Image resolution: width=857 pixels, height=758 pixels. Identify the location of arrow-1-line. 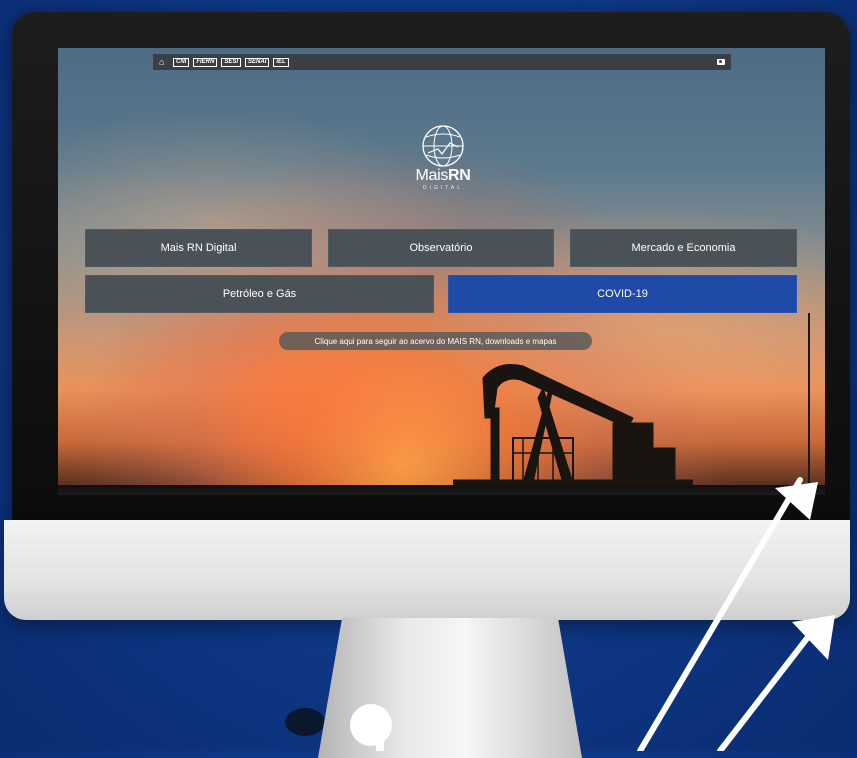
(720, 614).